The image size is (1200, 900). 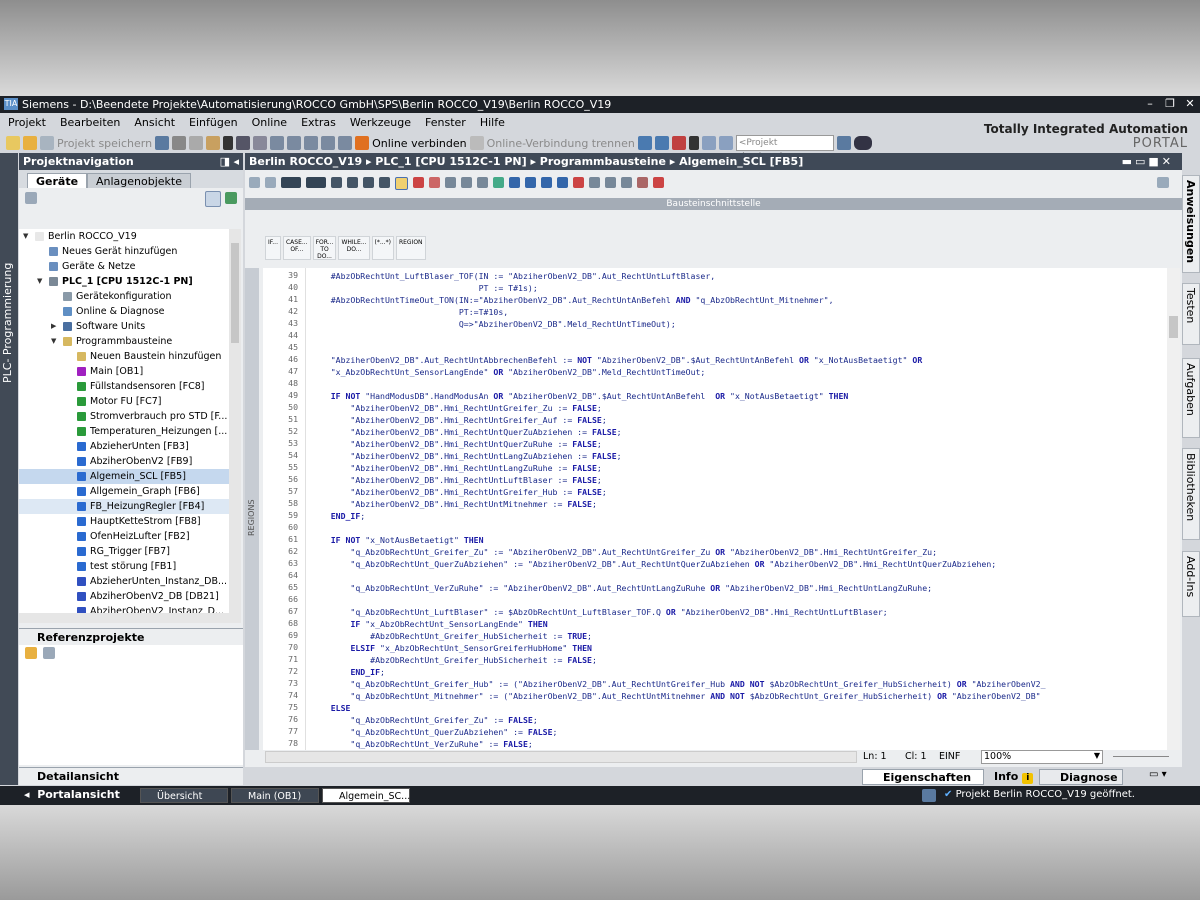 I want to click on tree-item: RG_Trigger [FB7], so click(x=124, y=551).